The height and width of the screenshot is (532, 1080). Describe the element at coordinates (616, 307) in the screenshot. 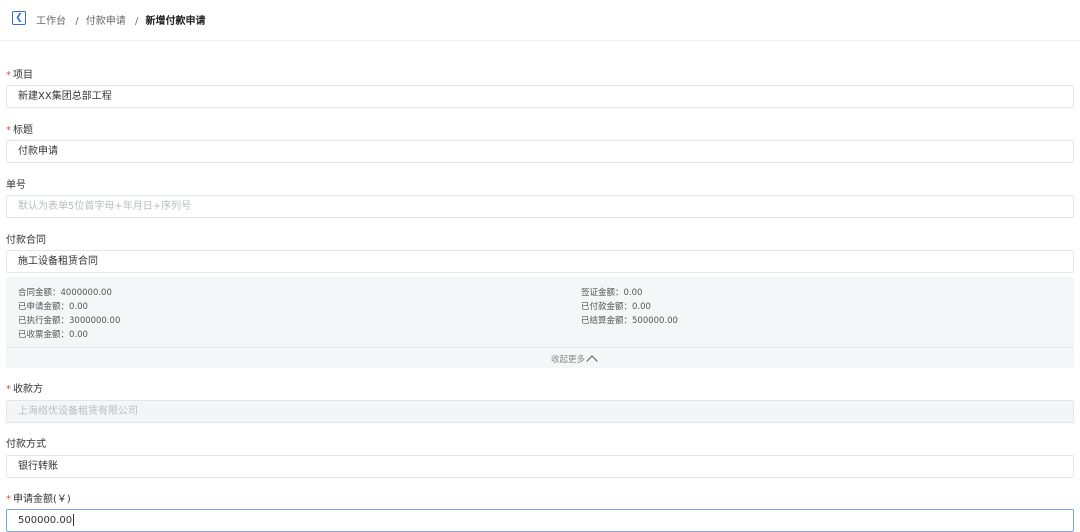

I see `paid-amount: 已付款金额：0.00` at that location.